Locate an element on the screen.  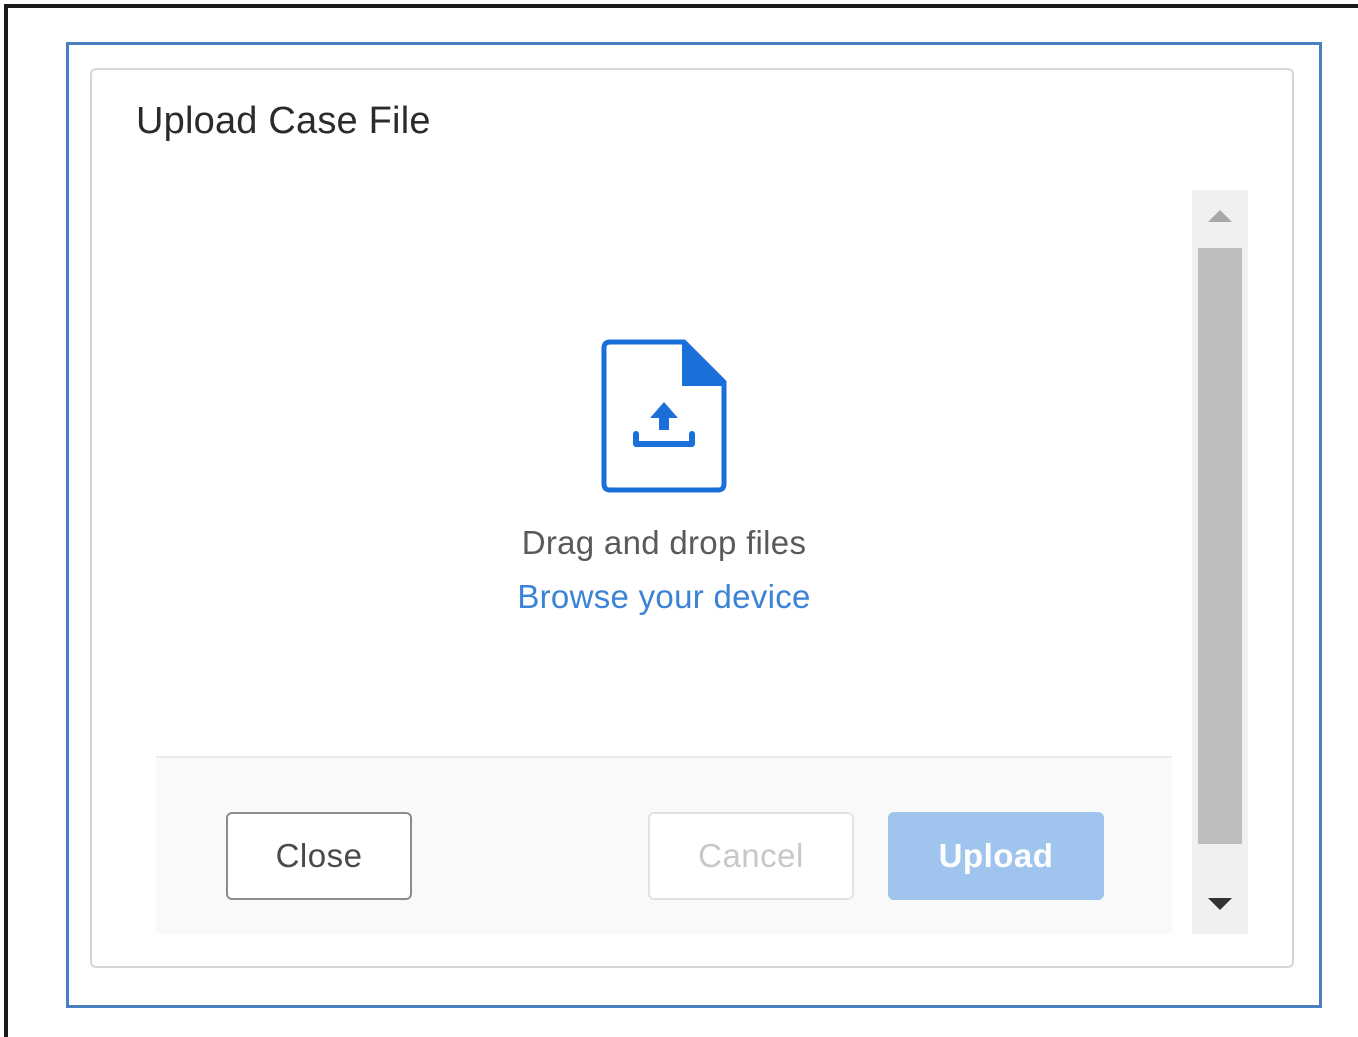
triangle-down-icon is located at coordinates (1220, 906).